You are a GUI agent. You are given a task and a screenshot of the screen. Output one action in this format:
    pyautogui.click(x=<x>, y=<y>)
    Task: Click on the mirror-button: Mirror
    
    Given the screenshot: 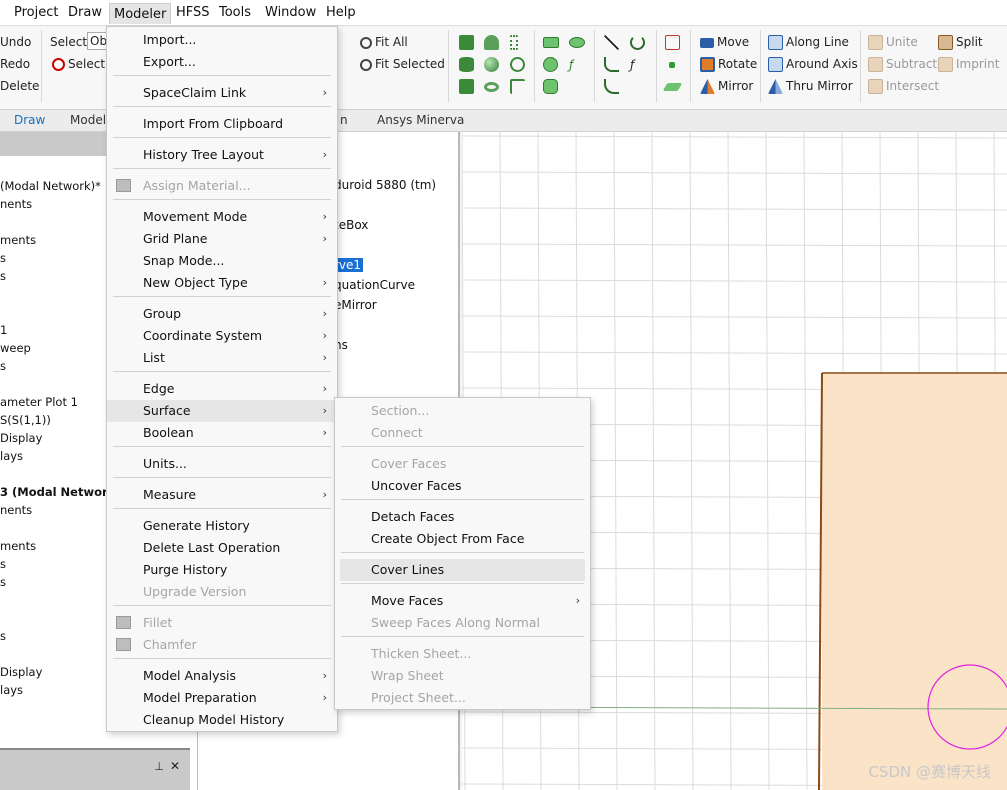 What is the action you would take?
    pyautogui.click(x=726, y=86)
    